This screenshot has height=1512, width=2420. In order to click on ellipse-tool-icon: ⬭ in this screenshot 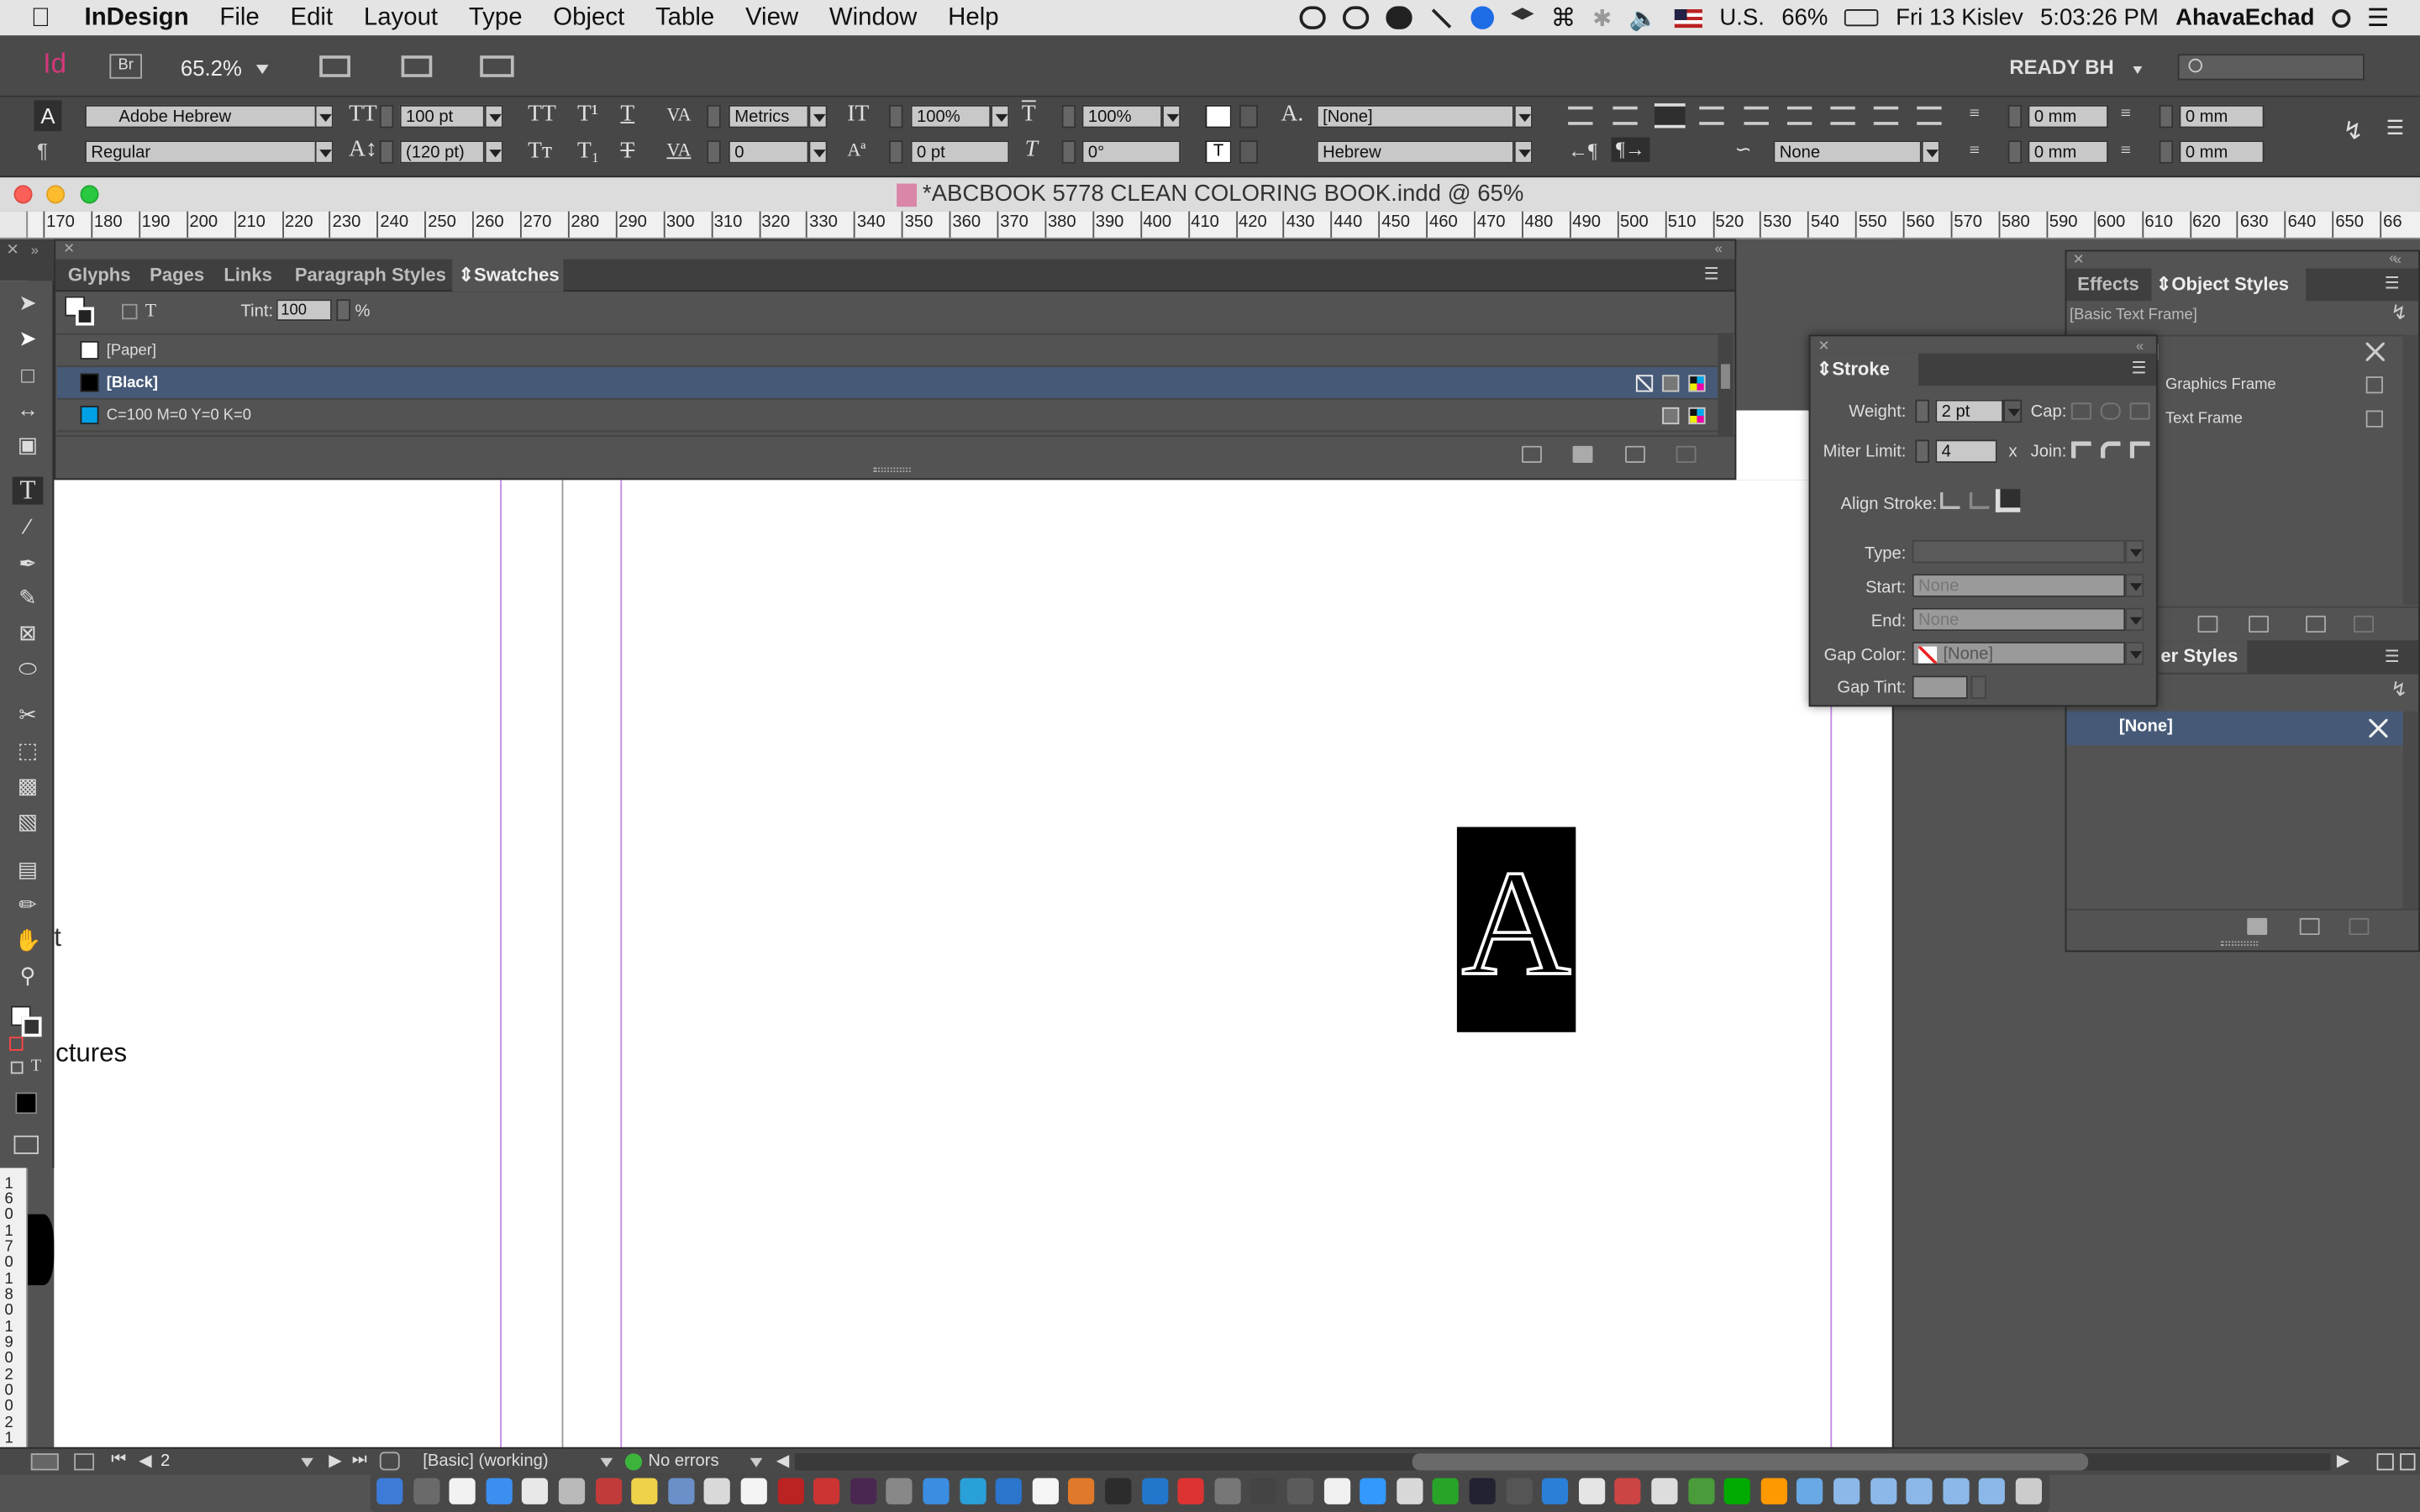, I will do `click(28, 668)`.